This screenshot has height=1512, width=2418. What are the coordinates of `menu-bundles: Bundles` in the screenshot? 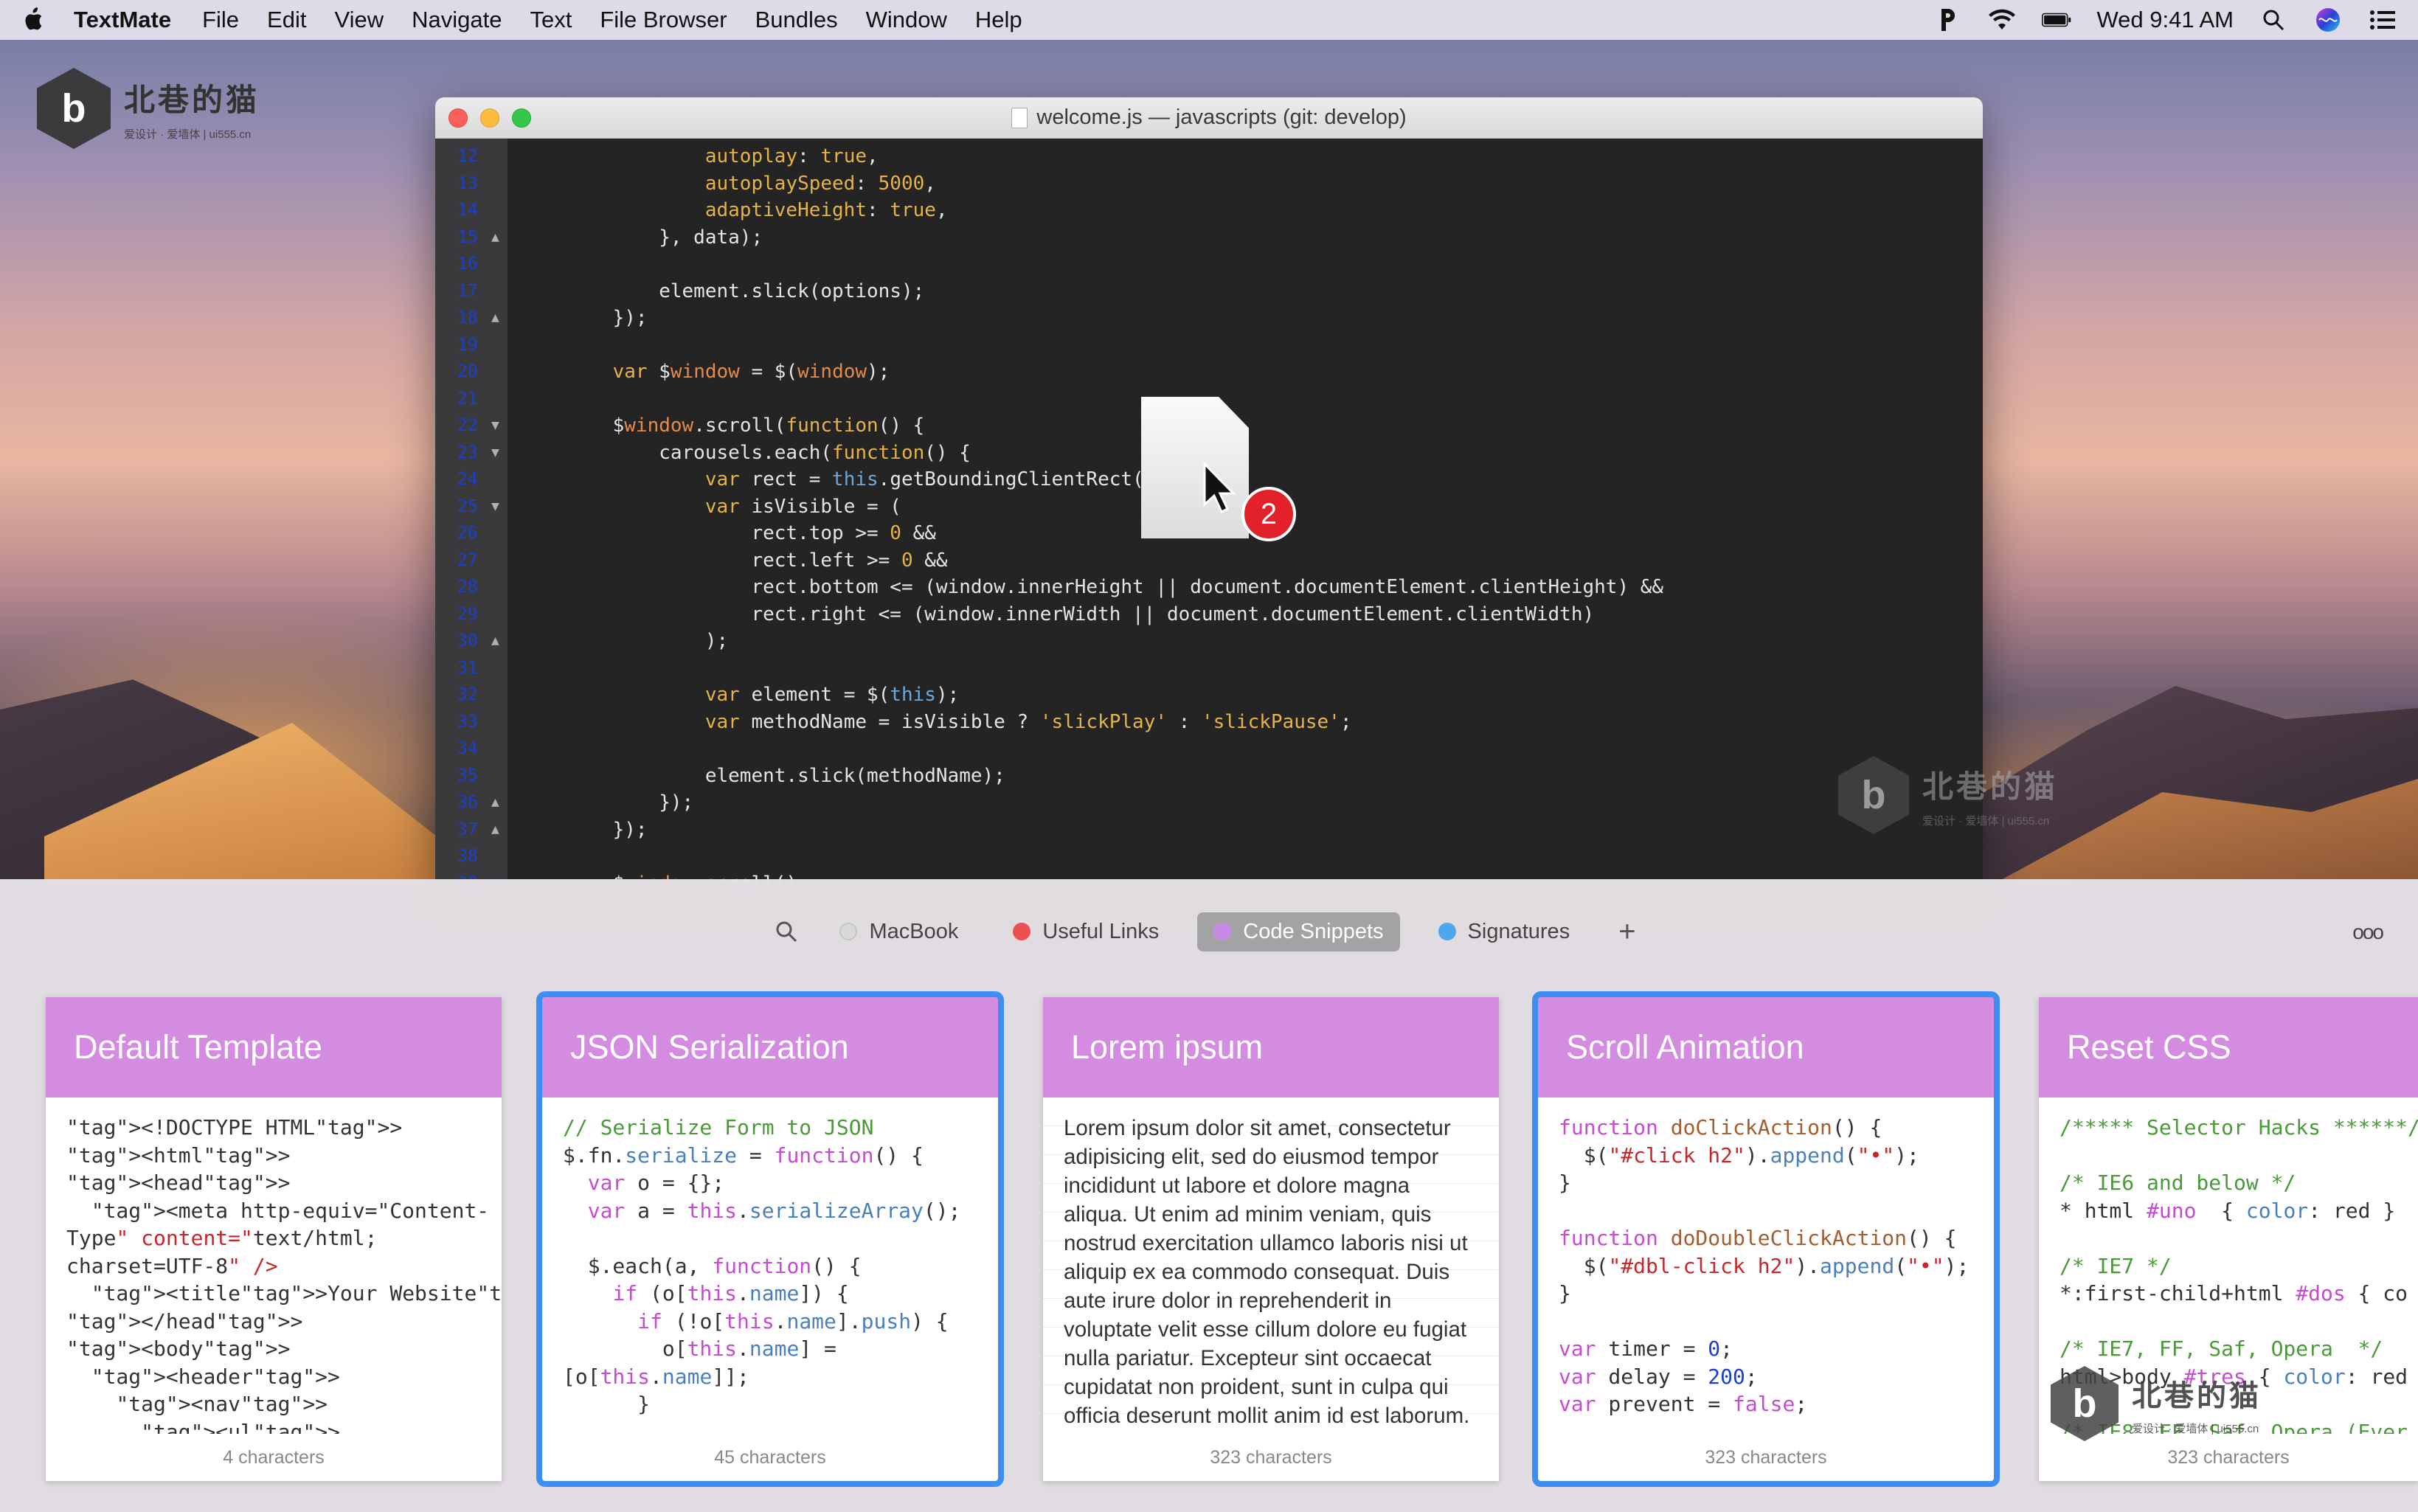 It's located at (796, 20).